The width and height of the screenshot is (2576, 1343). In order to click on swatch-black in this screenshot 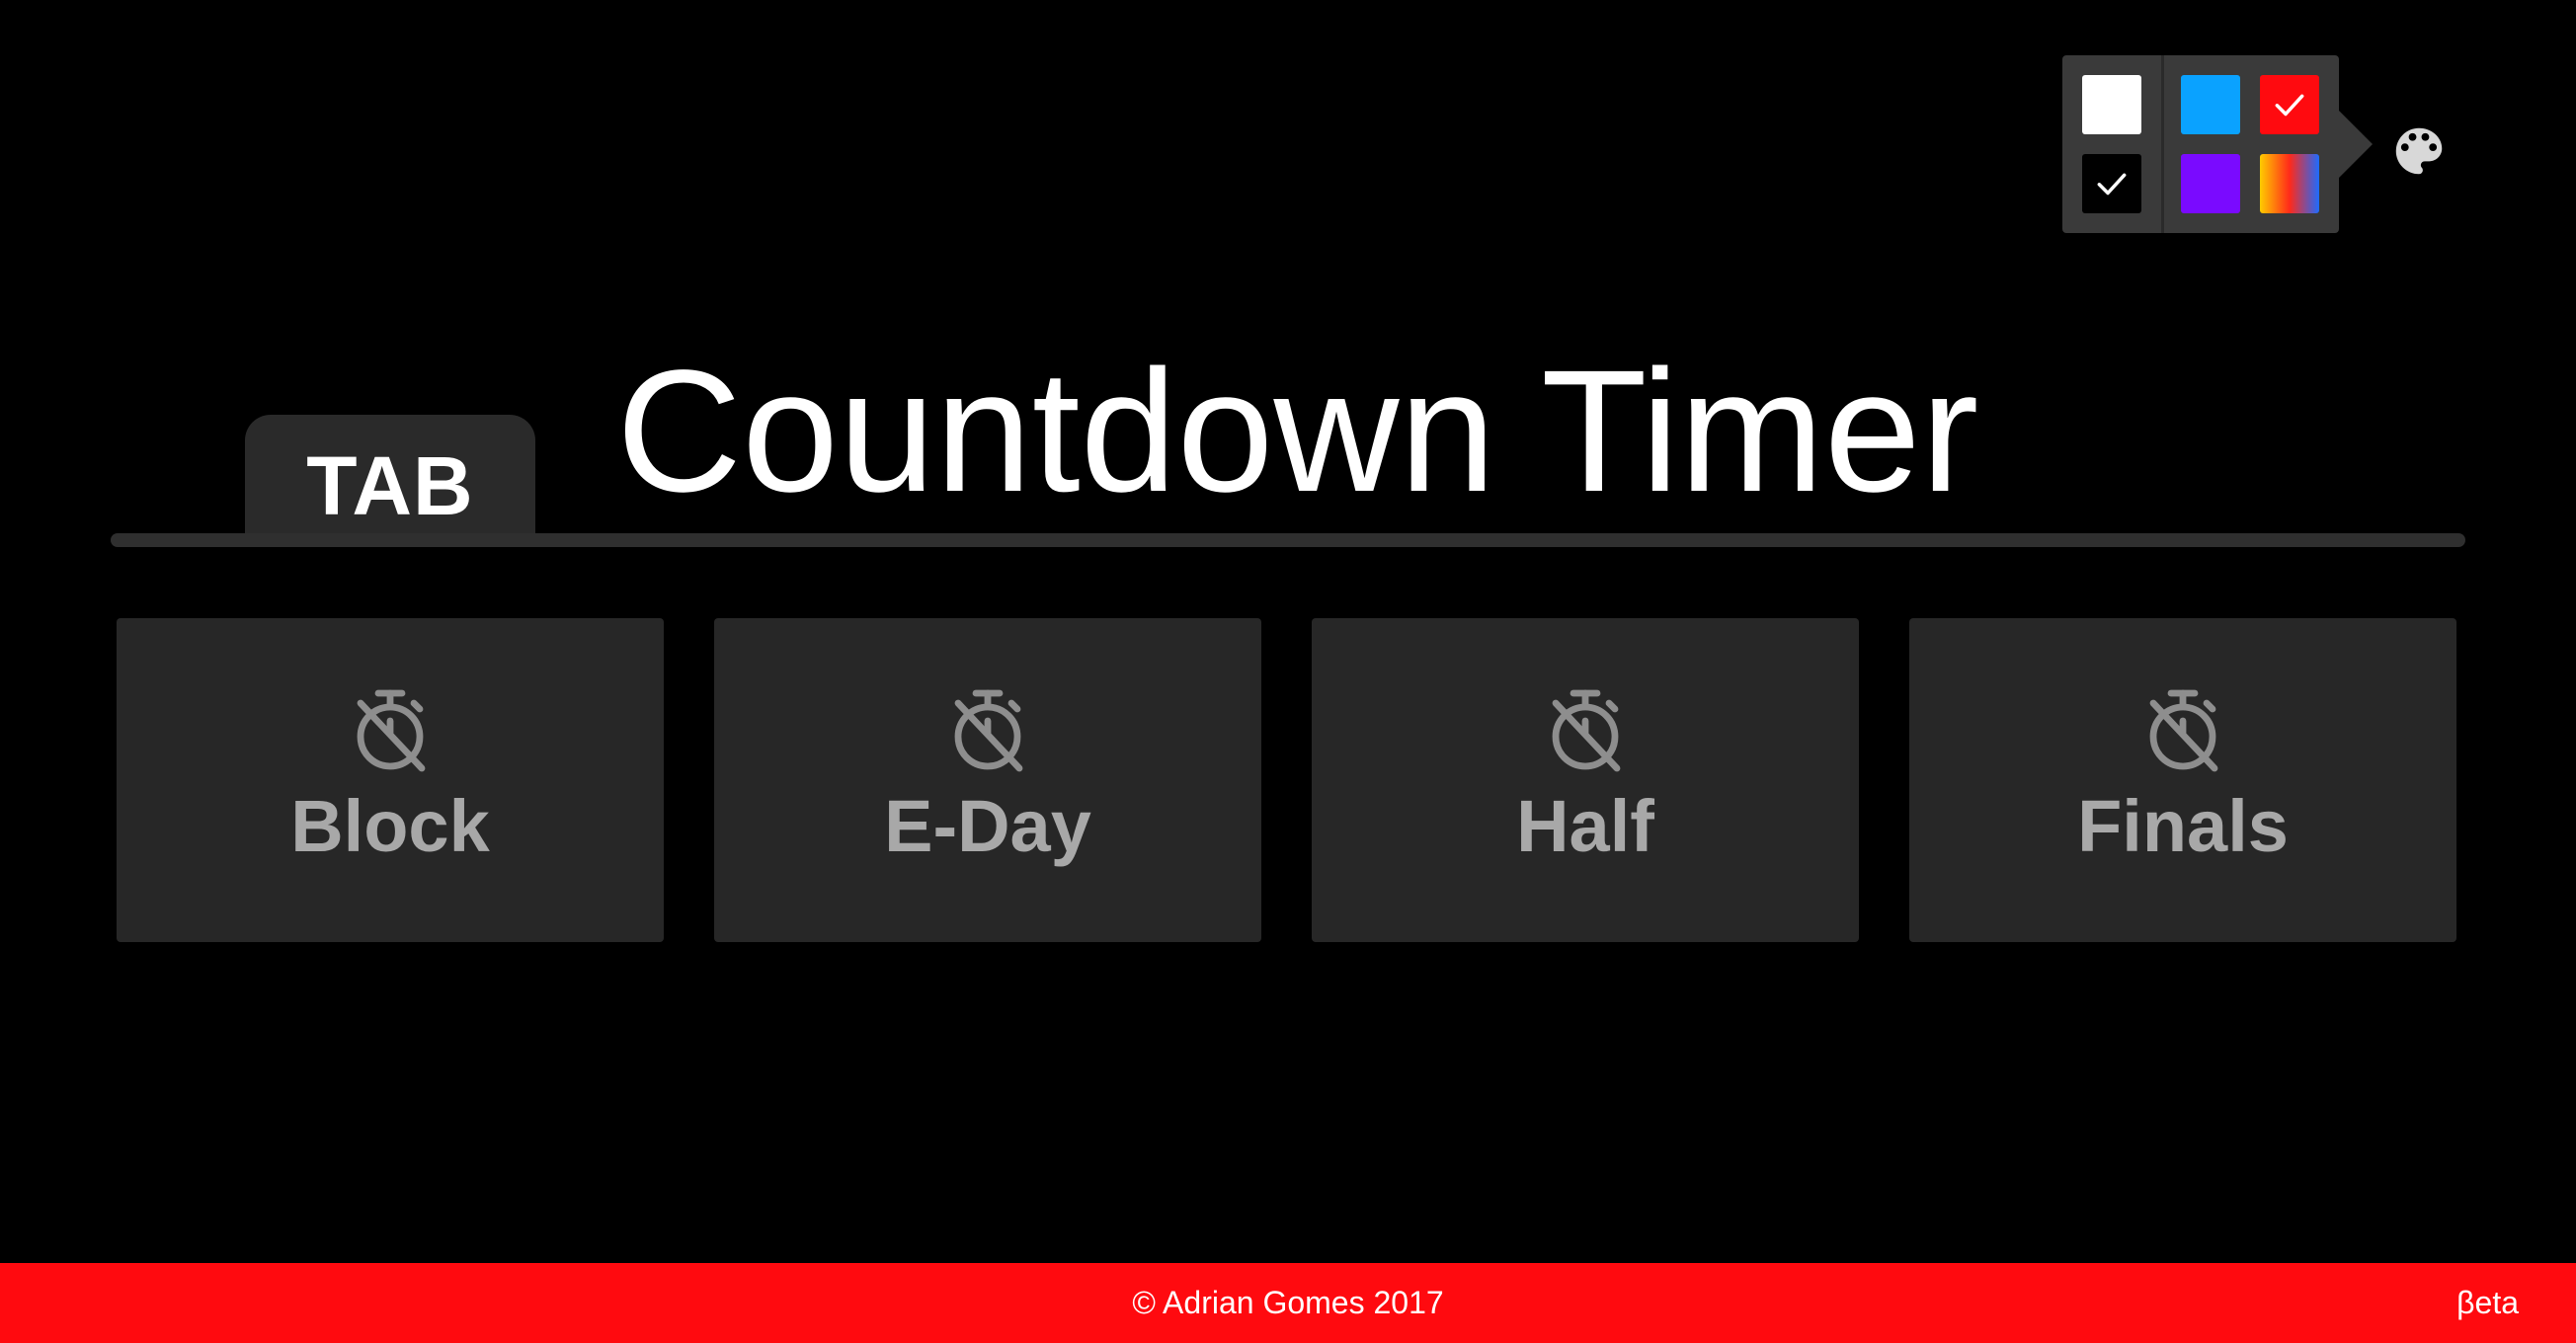, I will do `click(2111, 184)`.